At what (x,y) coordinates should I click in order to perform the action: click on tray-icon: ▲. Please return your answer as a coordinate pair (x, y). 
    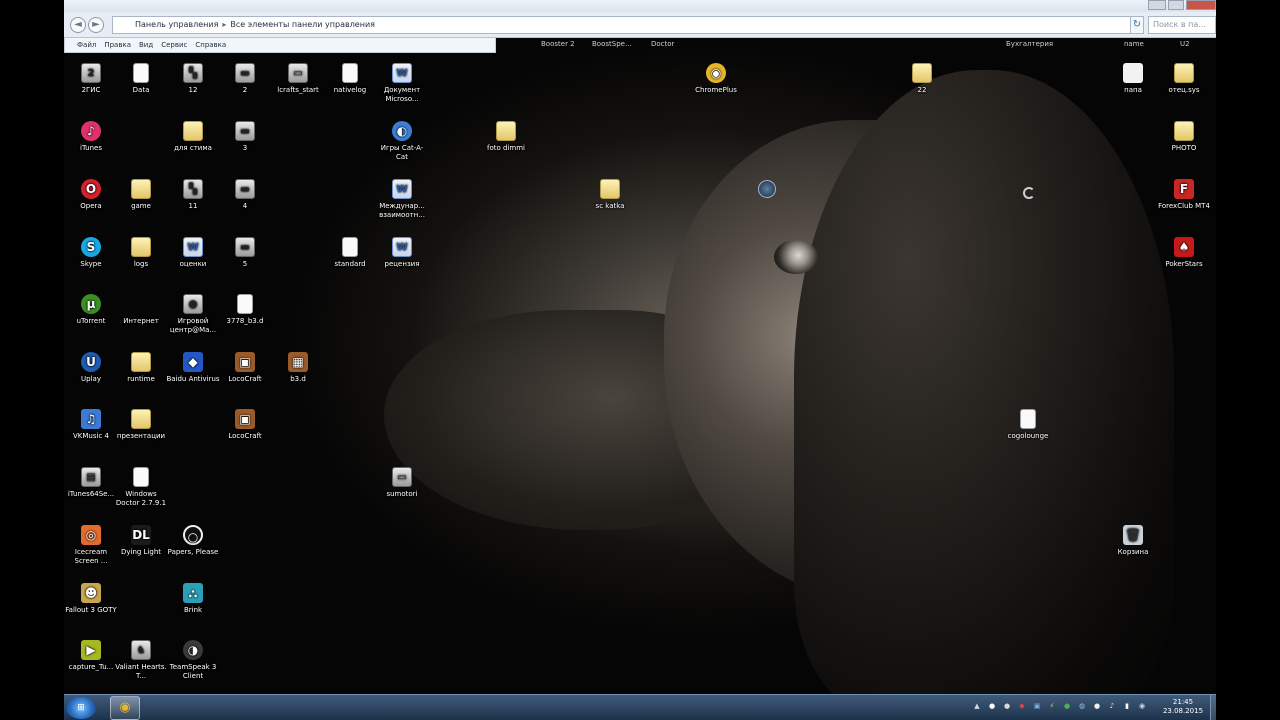
    Looking at the image, I should click on (977, 706).